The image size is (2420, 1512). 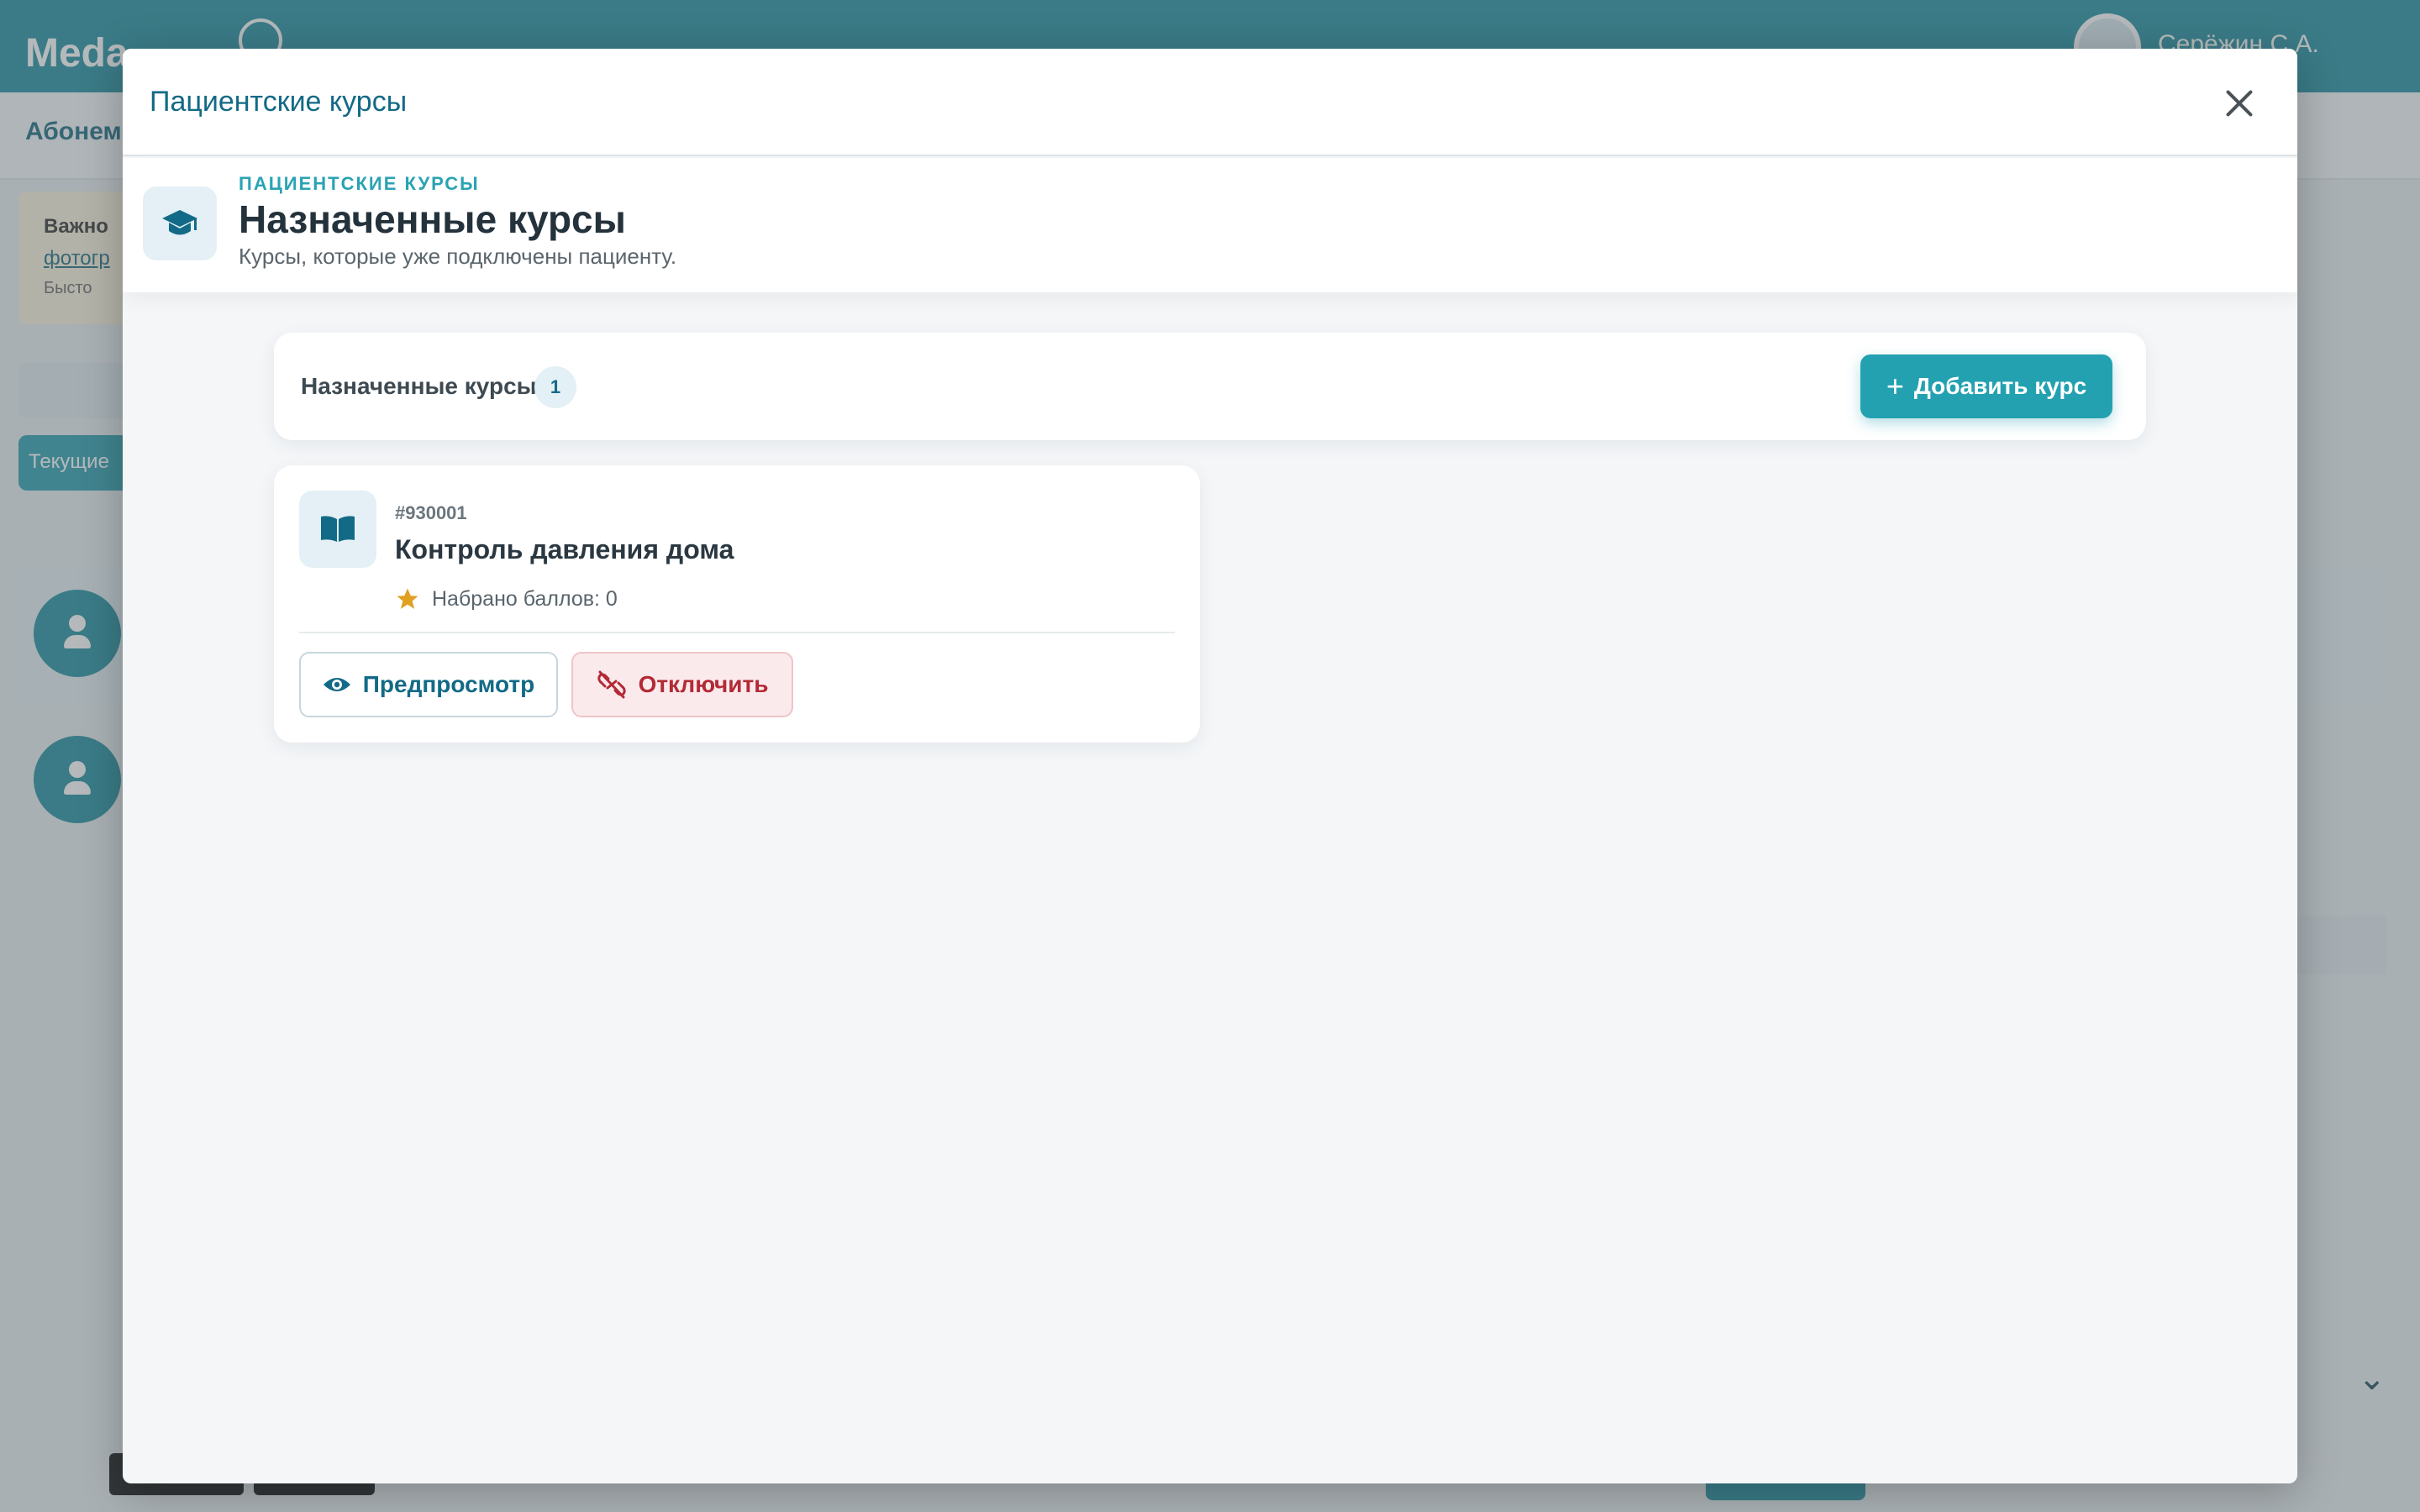 I want to click on course-id: #930001, so click(x=431, y=512).